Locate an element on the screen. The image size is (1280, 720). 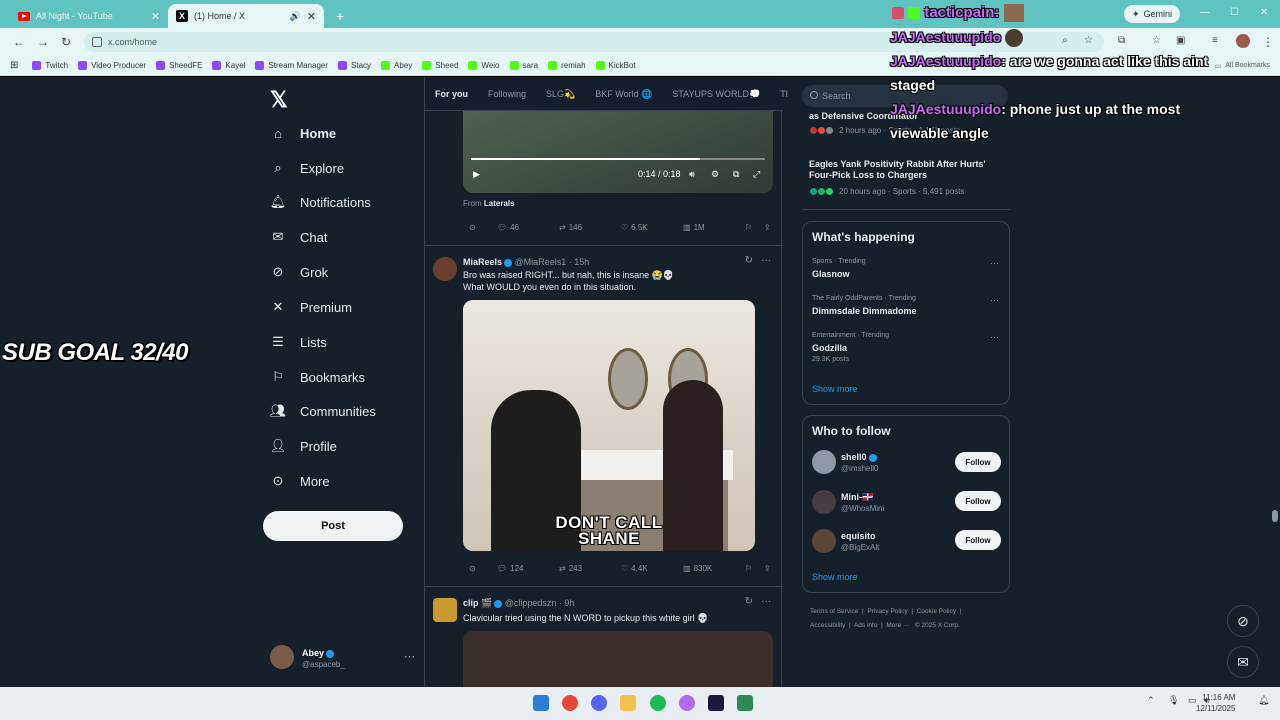
mic-icon: 🎙︎ is located at coordinates (1173, 700).